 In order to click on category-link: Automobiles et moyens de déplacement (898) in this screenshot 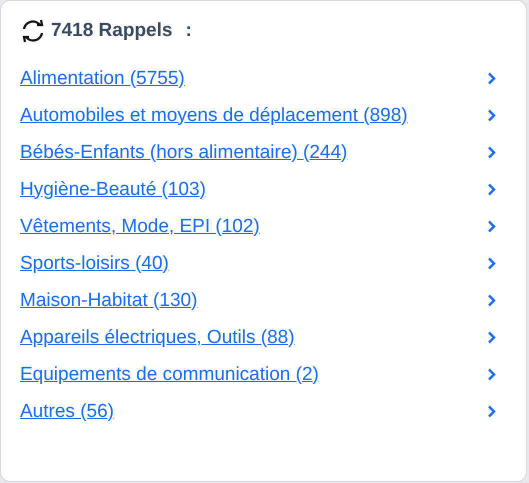, I will do `click(214, 115)`.